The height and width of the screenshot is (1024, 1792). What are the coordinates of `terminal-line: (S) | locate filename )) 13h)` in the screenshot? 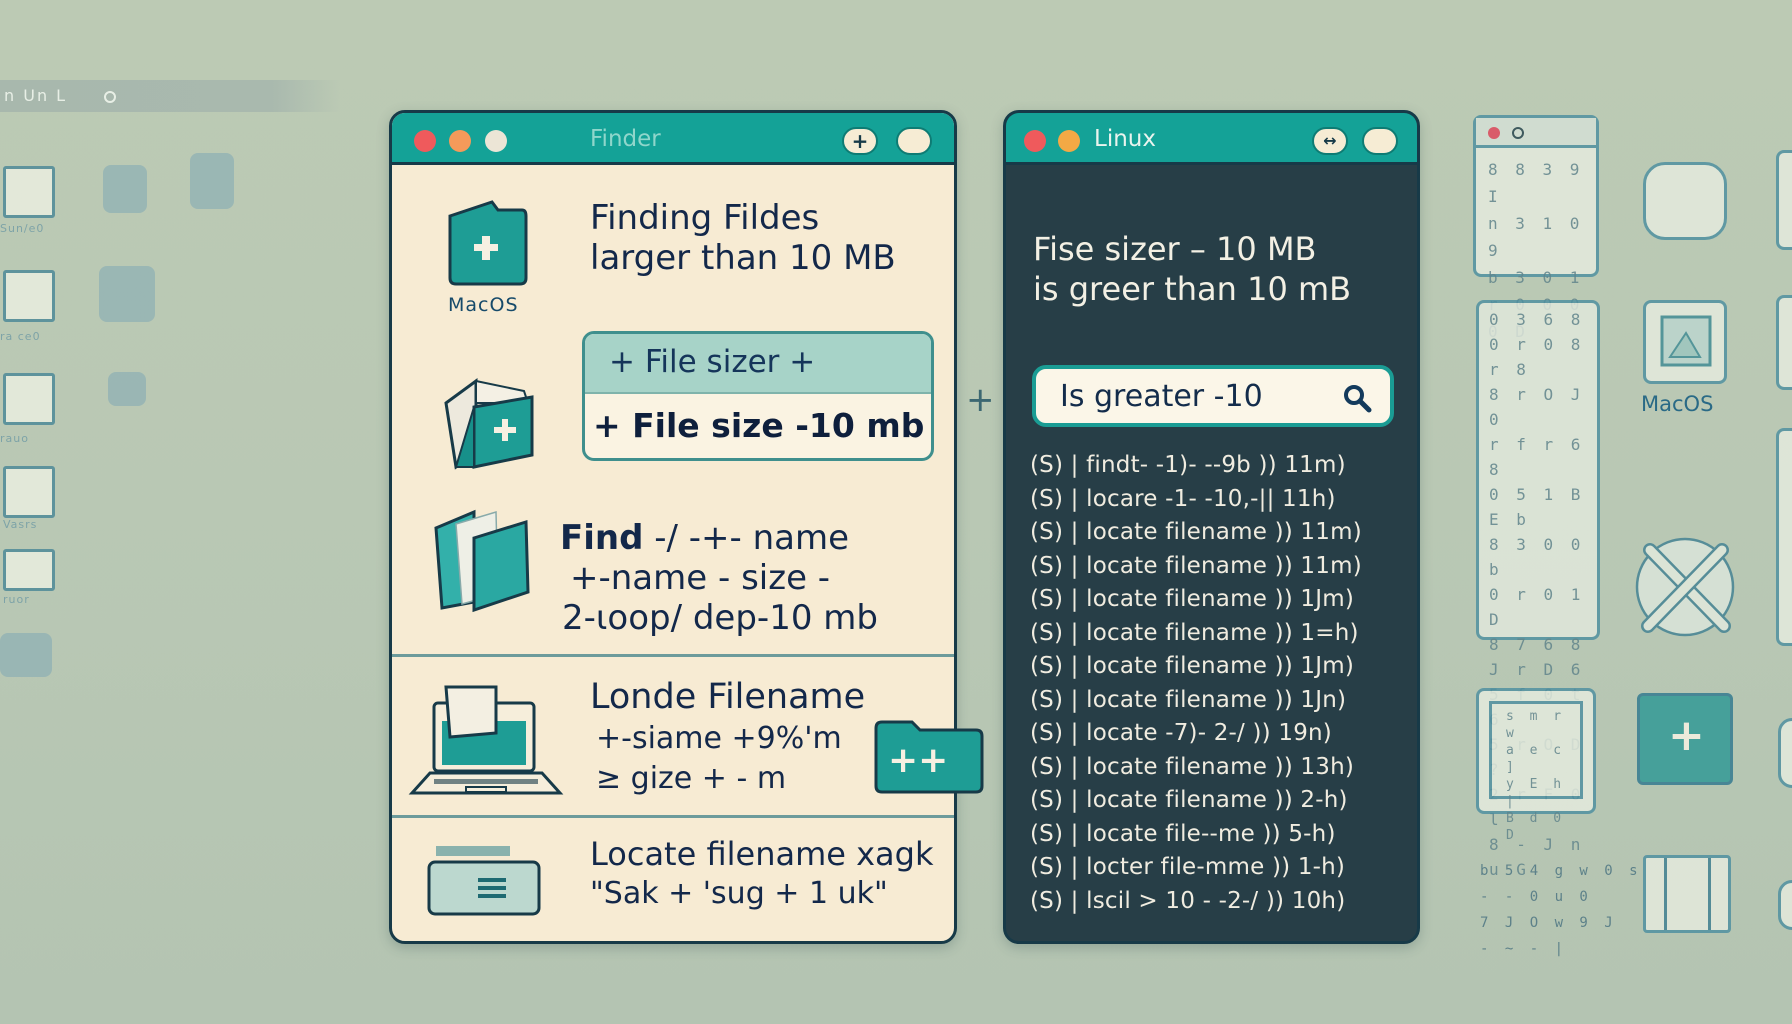 It's located at (1192, 766).